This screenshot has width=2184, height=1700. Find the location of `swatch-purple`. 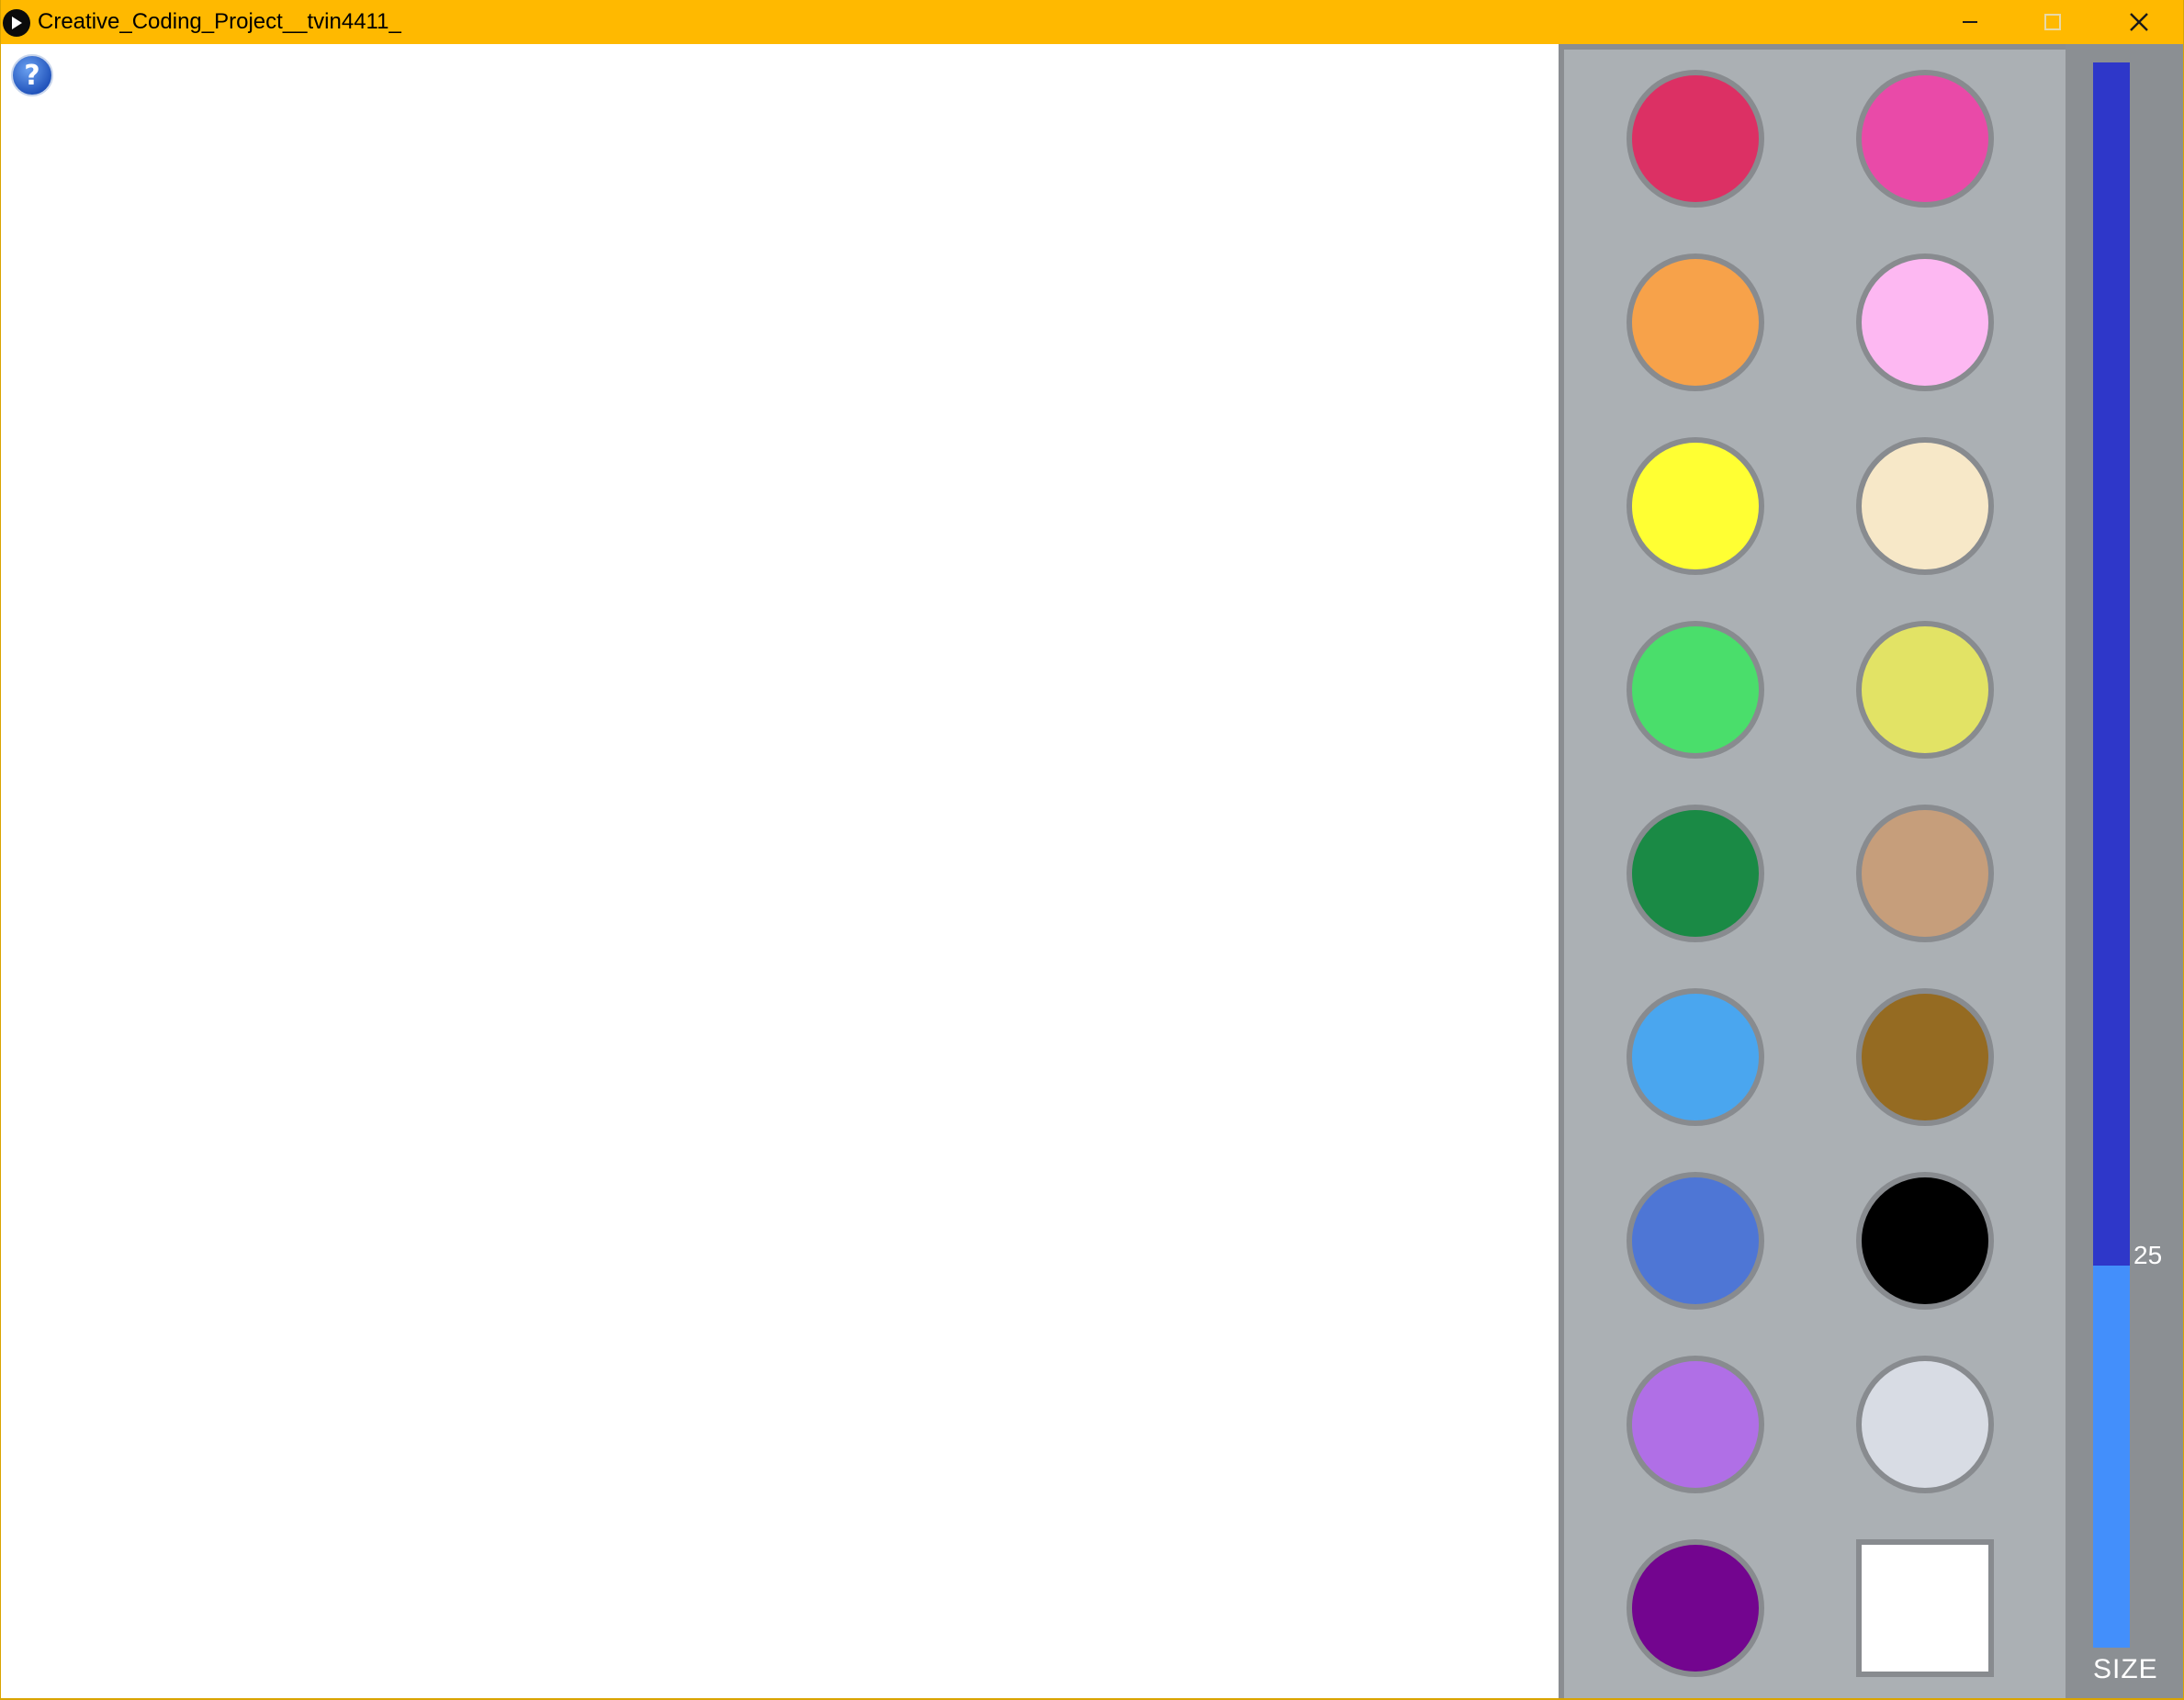

swatch-purple is located at coordinates (1695, 1608).